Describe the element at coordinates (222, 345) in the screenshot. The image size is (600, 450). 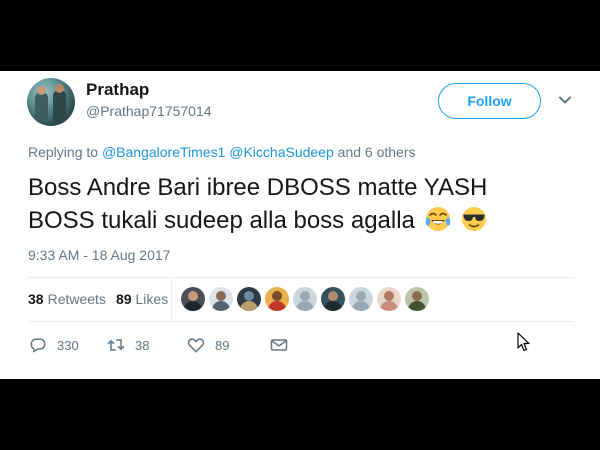
I see `like-count: 89` at that location.